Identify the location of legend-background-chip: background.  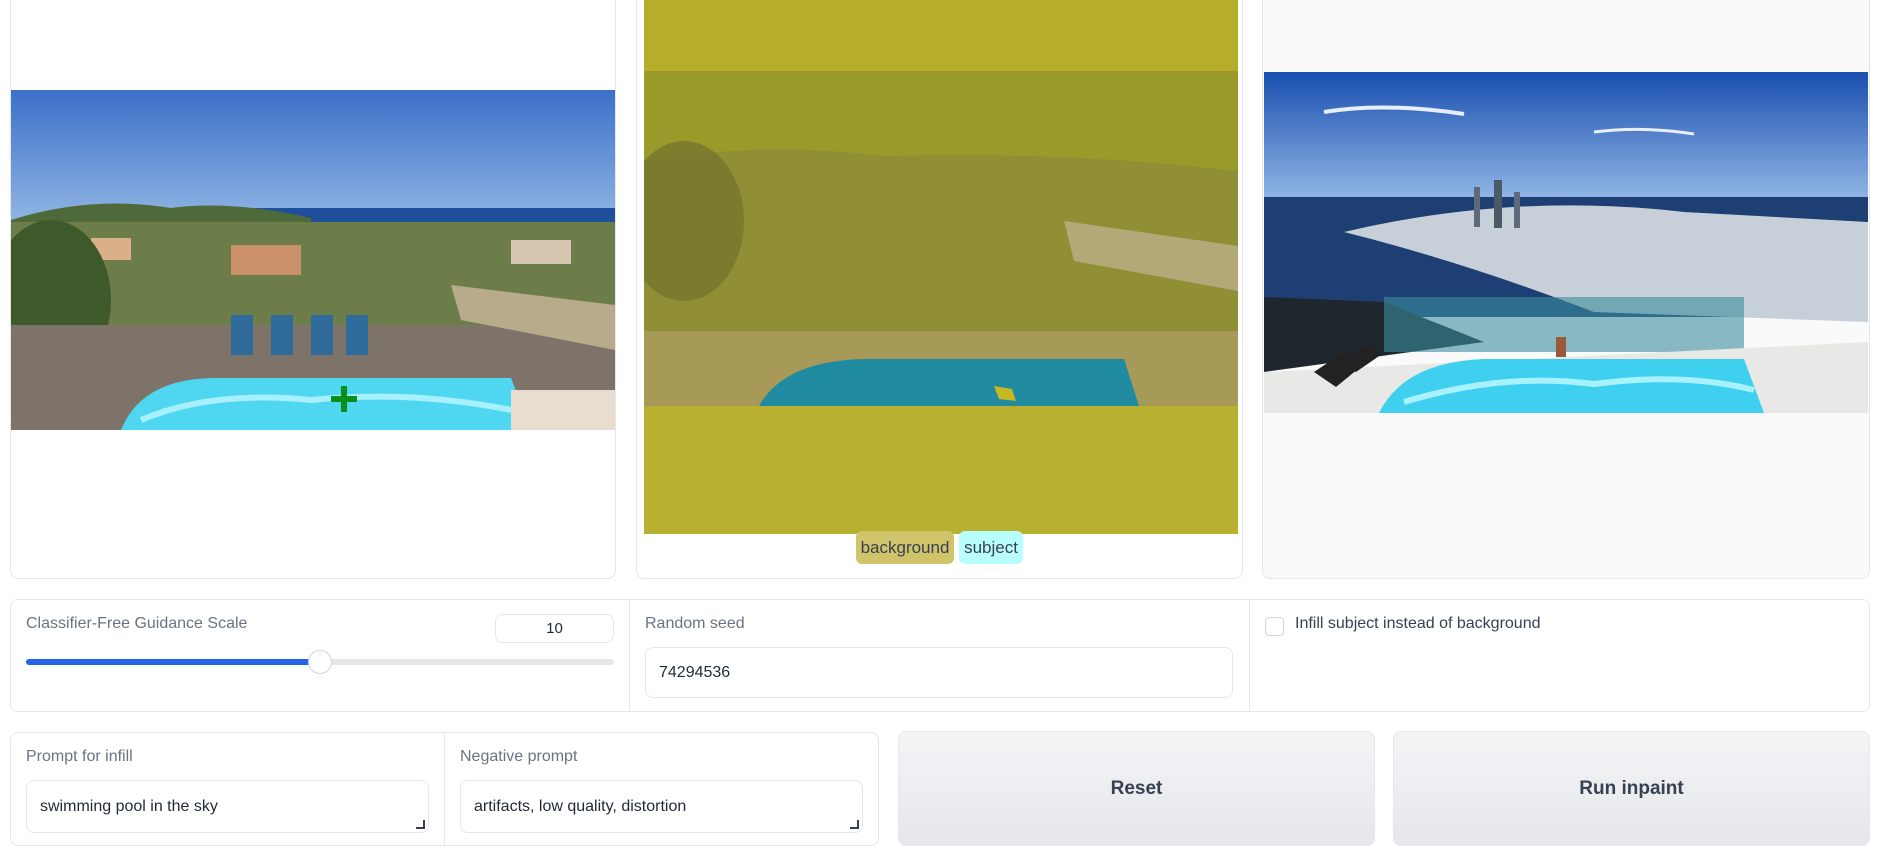
(905, 547).